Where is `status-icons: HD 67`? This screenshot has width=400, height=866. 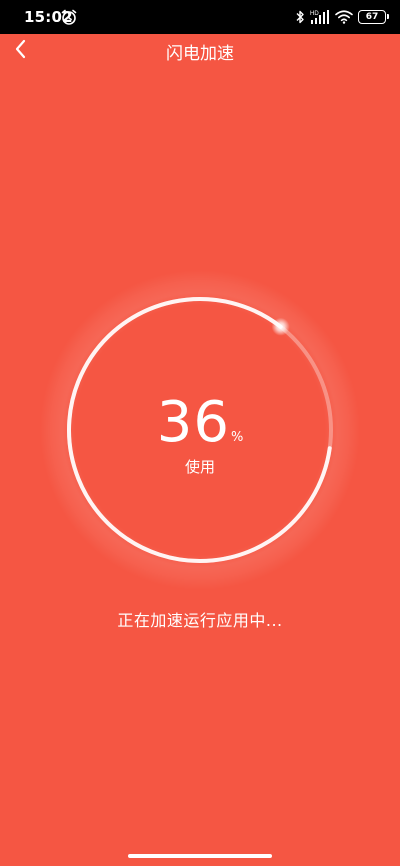
status-icons: HD 67 is located at coordinates (342, 17).